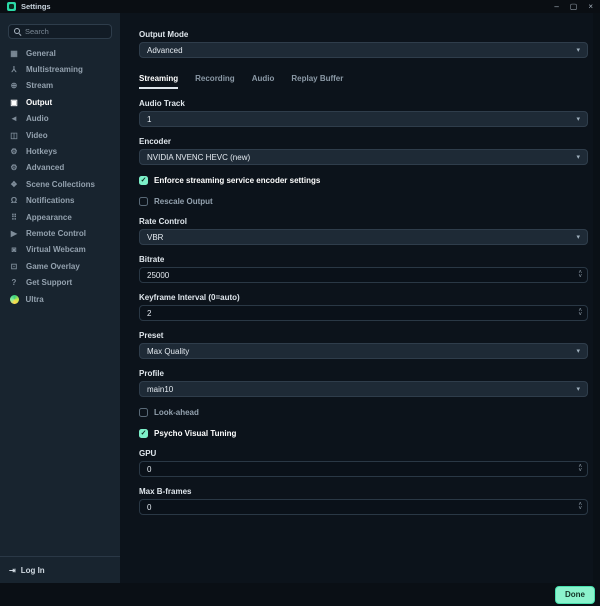 The width and height of the screenshot is (600, 606). I want to click on sidebar-item-multistreaming: ⅄ Multistreaming, so click(60, 69).